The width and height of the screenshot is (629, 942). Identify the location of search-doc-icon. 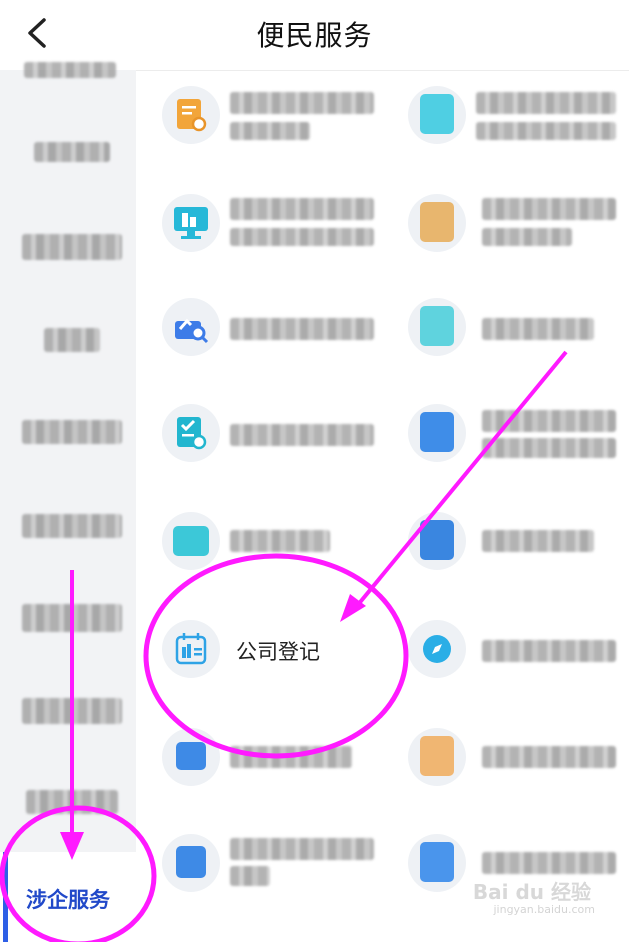
(192, 331).